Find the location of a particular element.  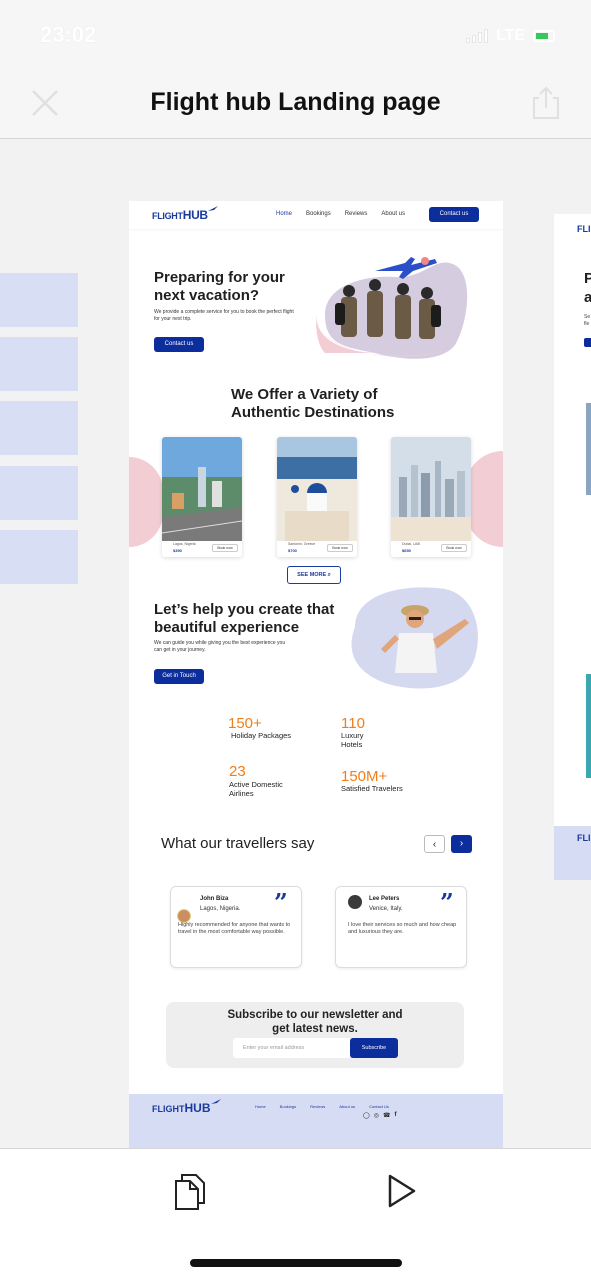

get-in-touch-button: Get in Touch is located at coordinates (179, 676).